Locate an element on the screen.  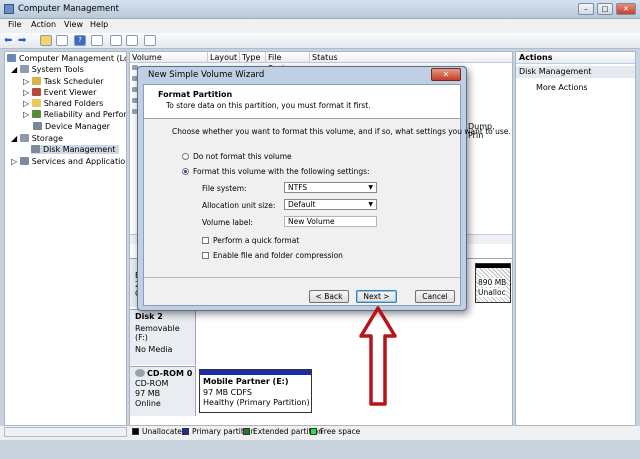
legend-unallocated: Unallocated is located at coordinates (159, 431).